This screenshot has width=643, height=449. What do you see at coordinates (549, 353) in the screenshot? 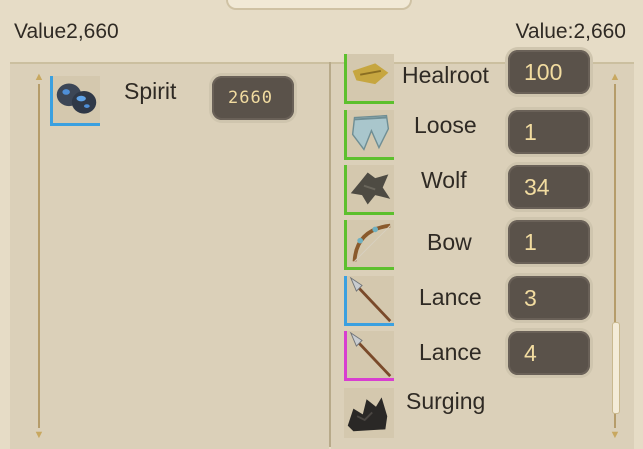
I see `item-count-lance-pink: 4` at bounding box center [549, 353].